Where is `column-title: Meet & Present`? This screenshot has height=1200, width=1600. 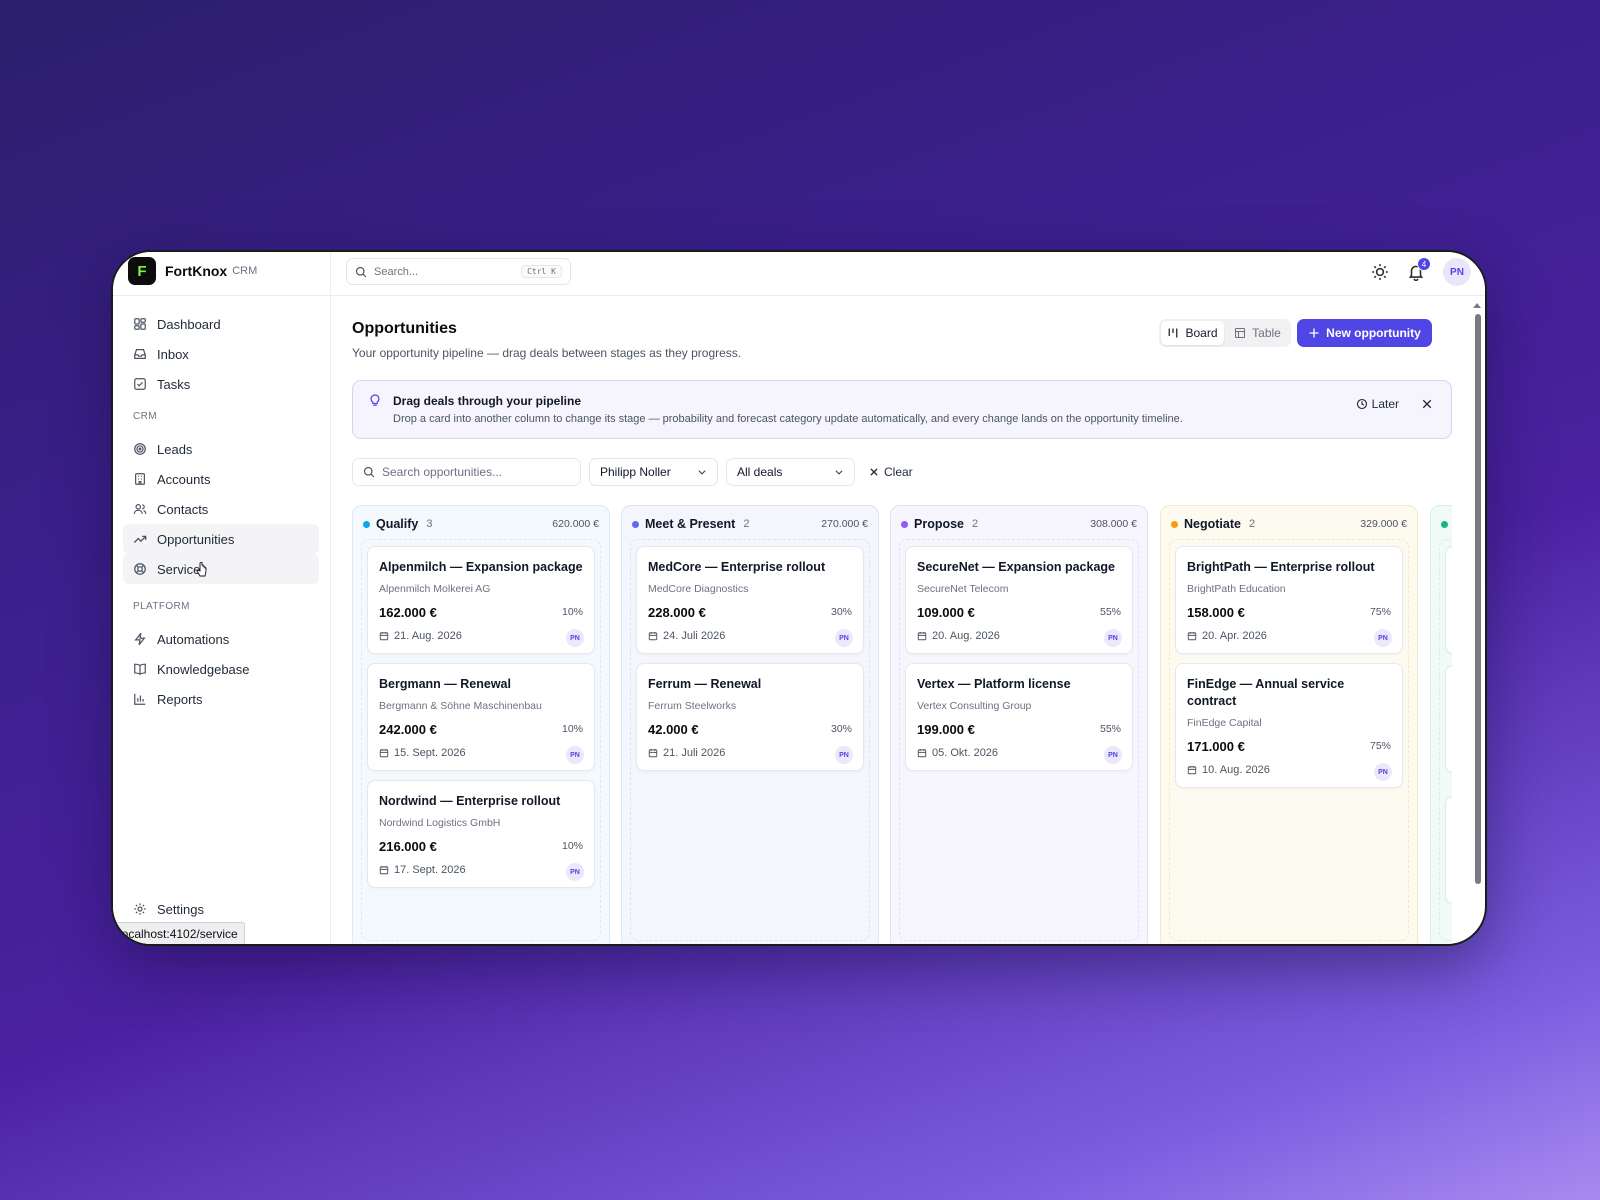
column-title: Meet & Present is located at coordinates (690, 524).